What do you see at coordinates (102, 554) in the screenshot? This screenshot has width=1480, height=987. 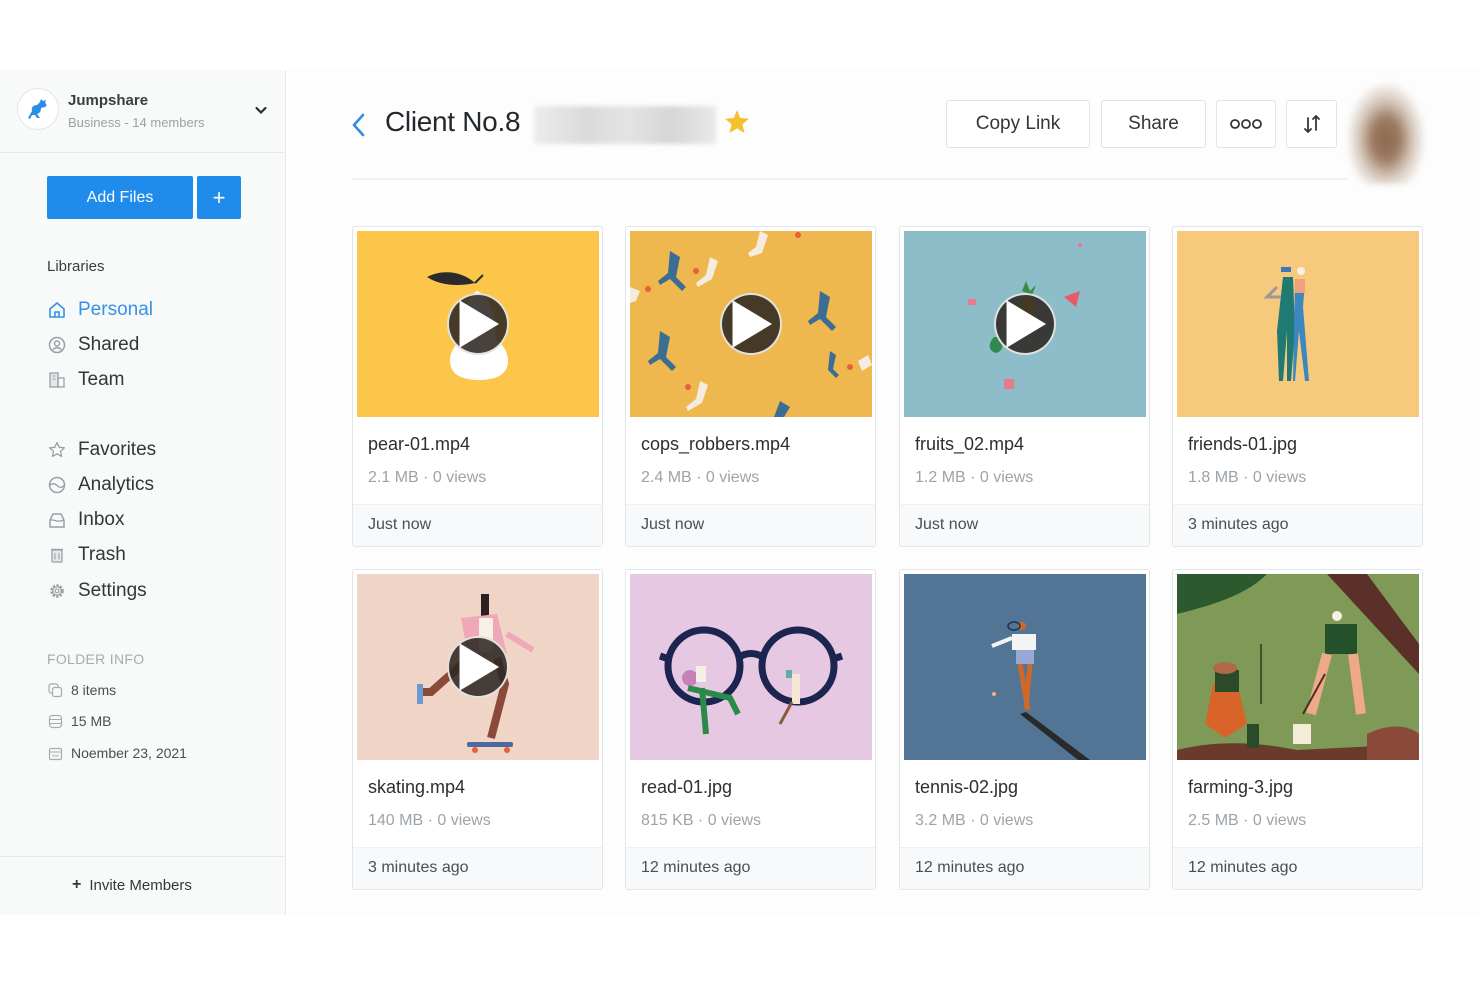 I see `sidebar-item-label: Trash` at bounding box center [102, 554].